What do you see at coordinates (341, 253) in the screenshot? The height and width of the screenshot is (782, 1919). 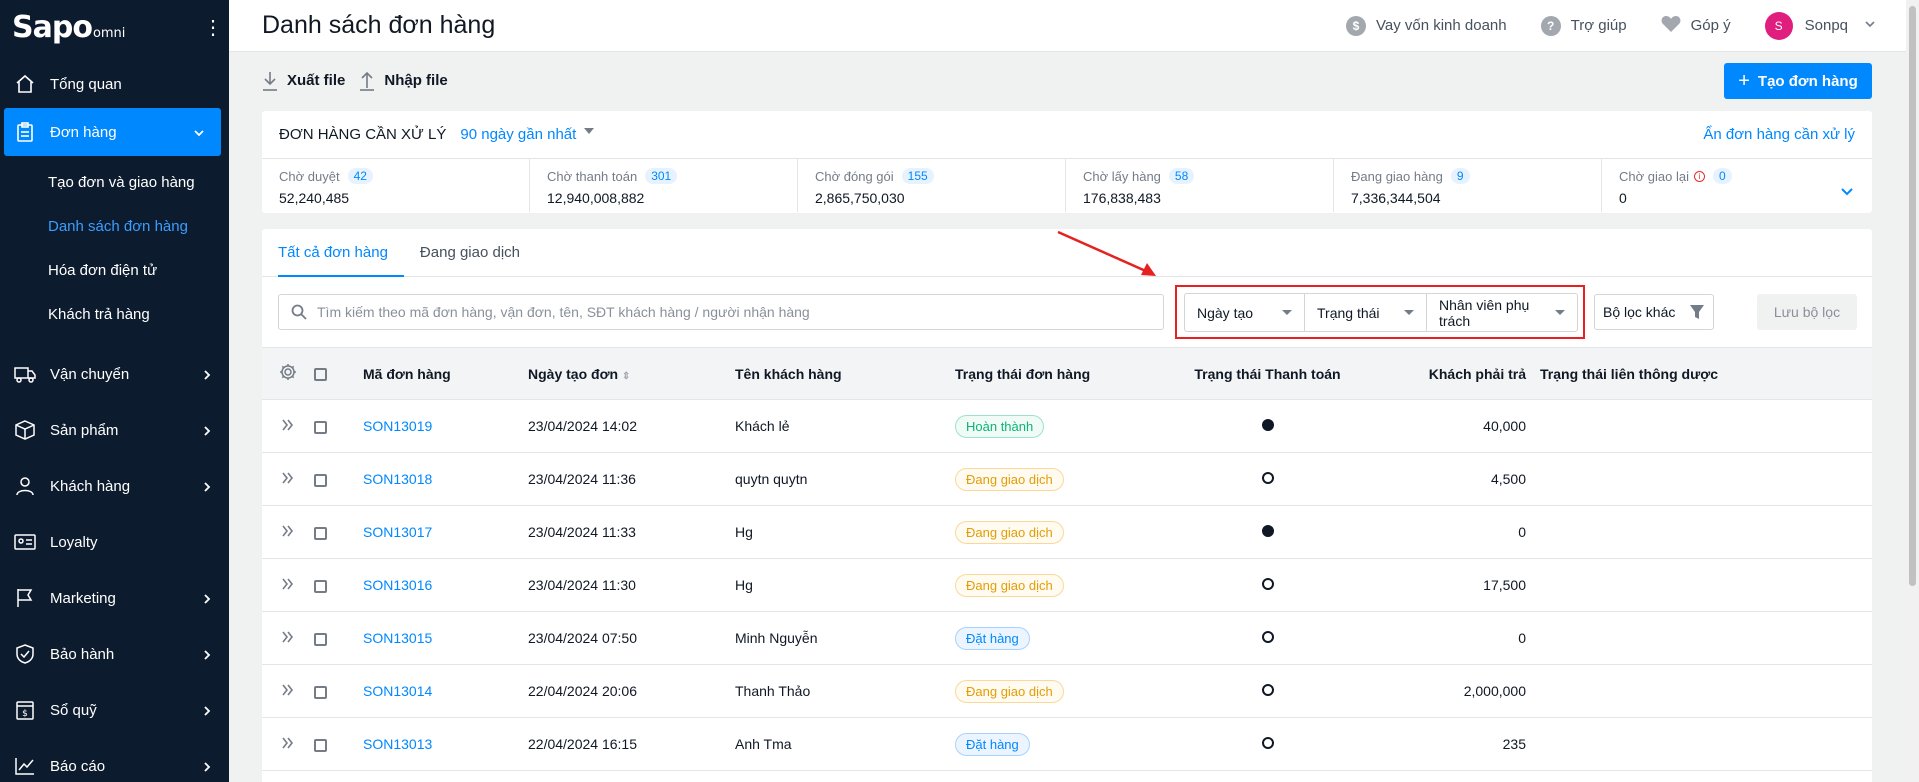 I see `tab-all-orders: Tất cả đơn hàng` at bounding box center [341, 253].